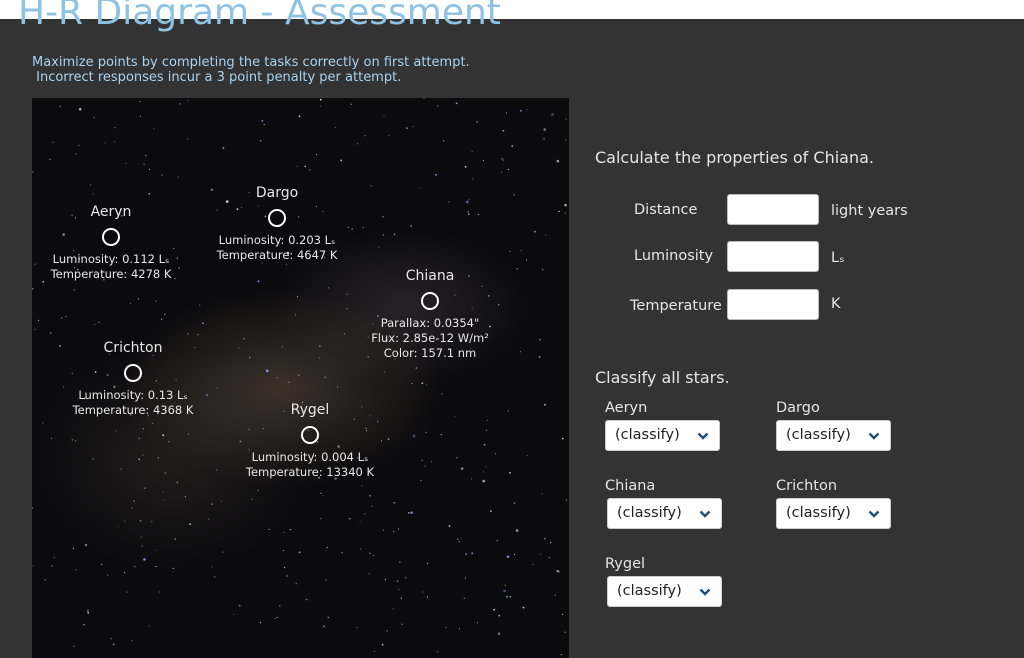 The image size is (1024, 658). I want to click on star-chiana-marker, so click(430, 301).